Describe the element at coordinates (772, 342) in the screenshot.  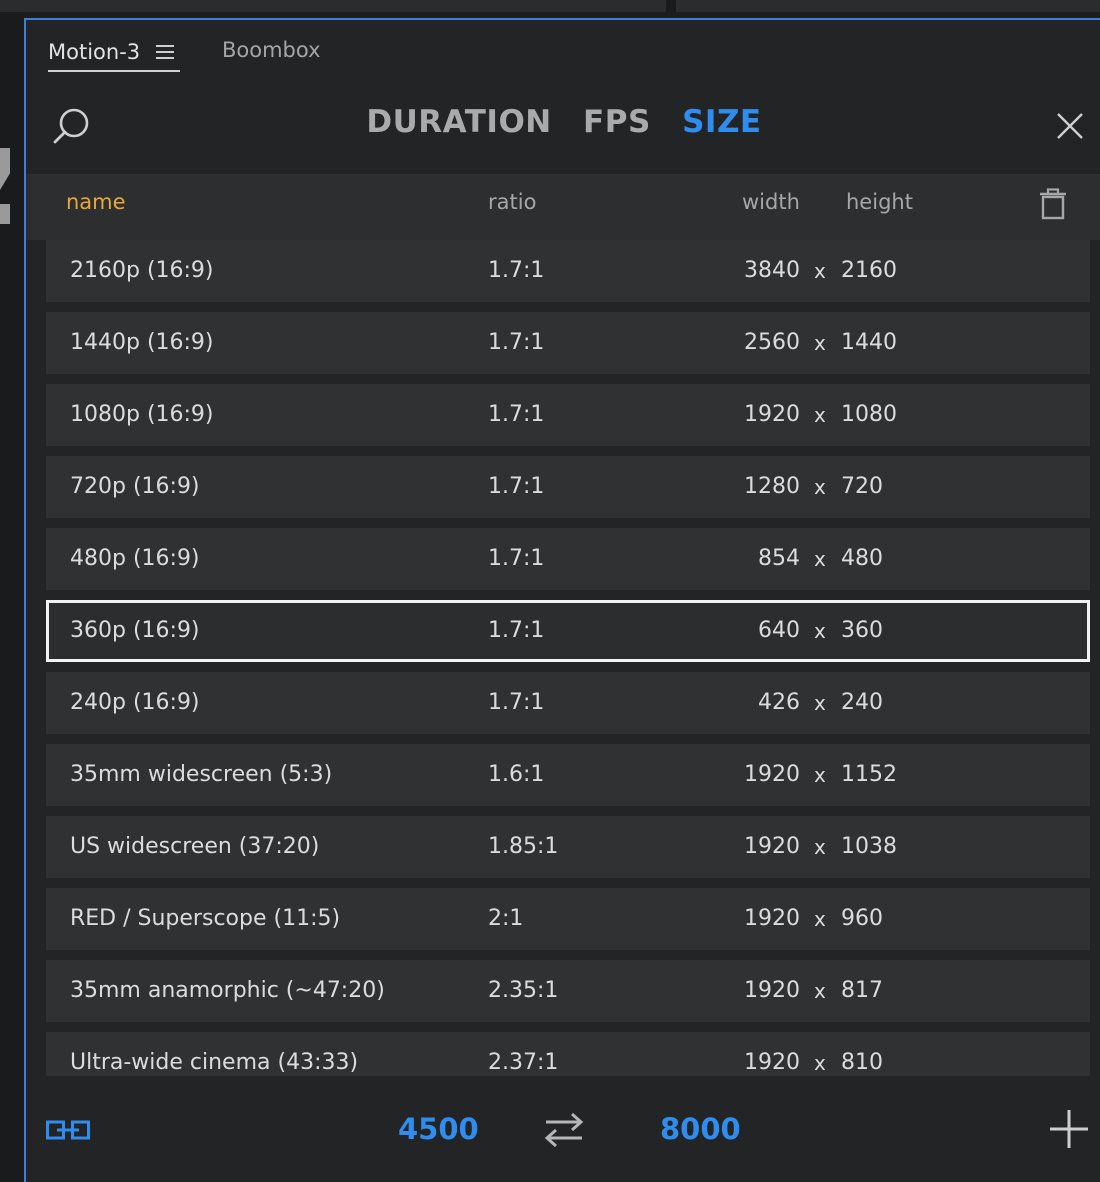
I see `preset-width: 2560` at that location.